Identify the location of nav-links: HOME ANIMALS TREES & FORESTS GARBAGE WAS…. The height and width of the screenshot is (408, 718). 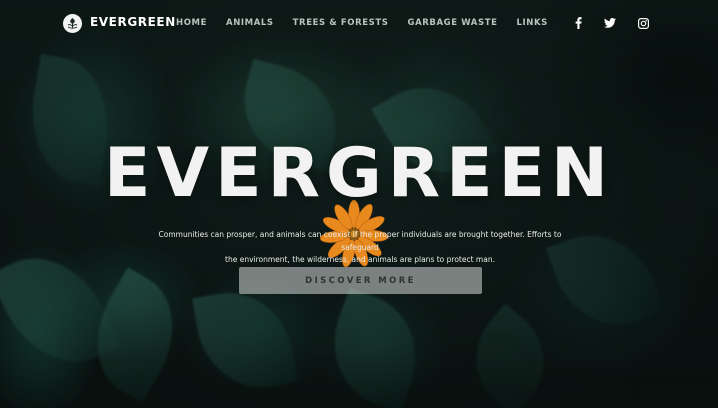
(371, 23).